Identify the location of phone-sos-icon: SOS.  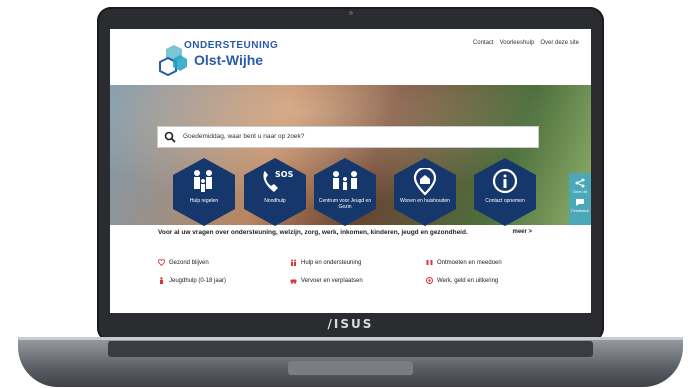
(278, 181).